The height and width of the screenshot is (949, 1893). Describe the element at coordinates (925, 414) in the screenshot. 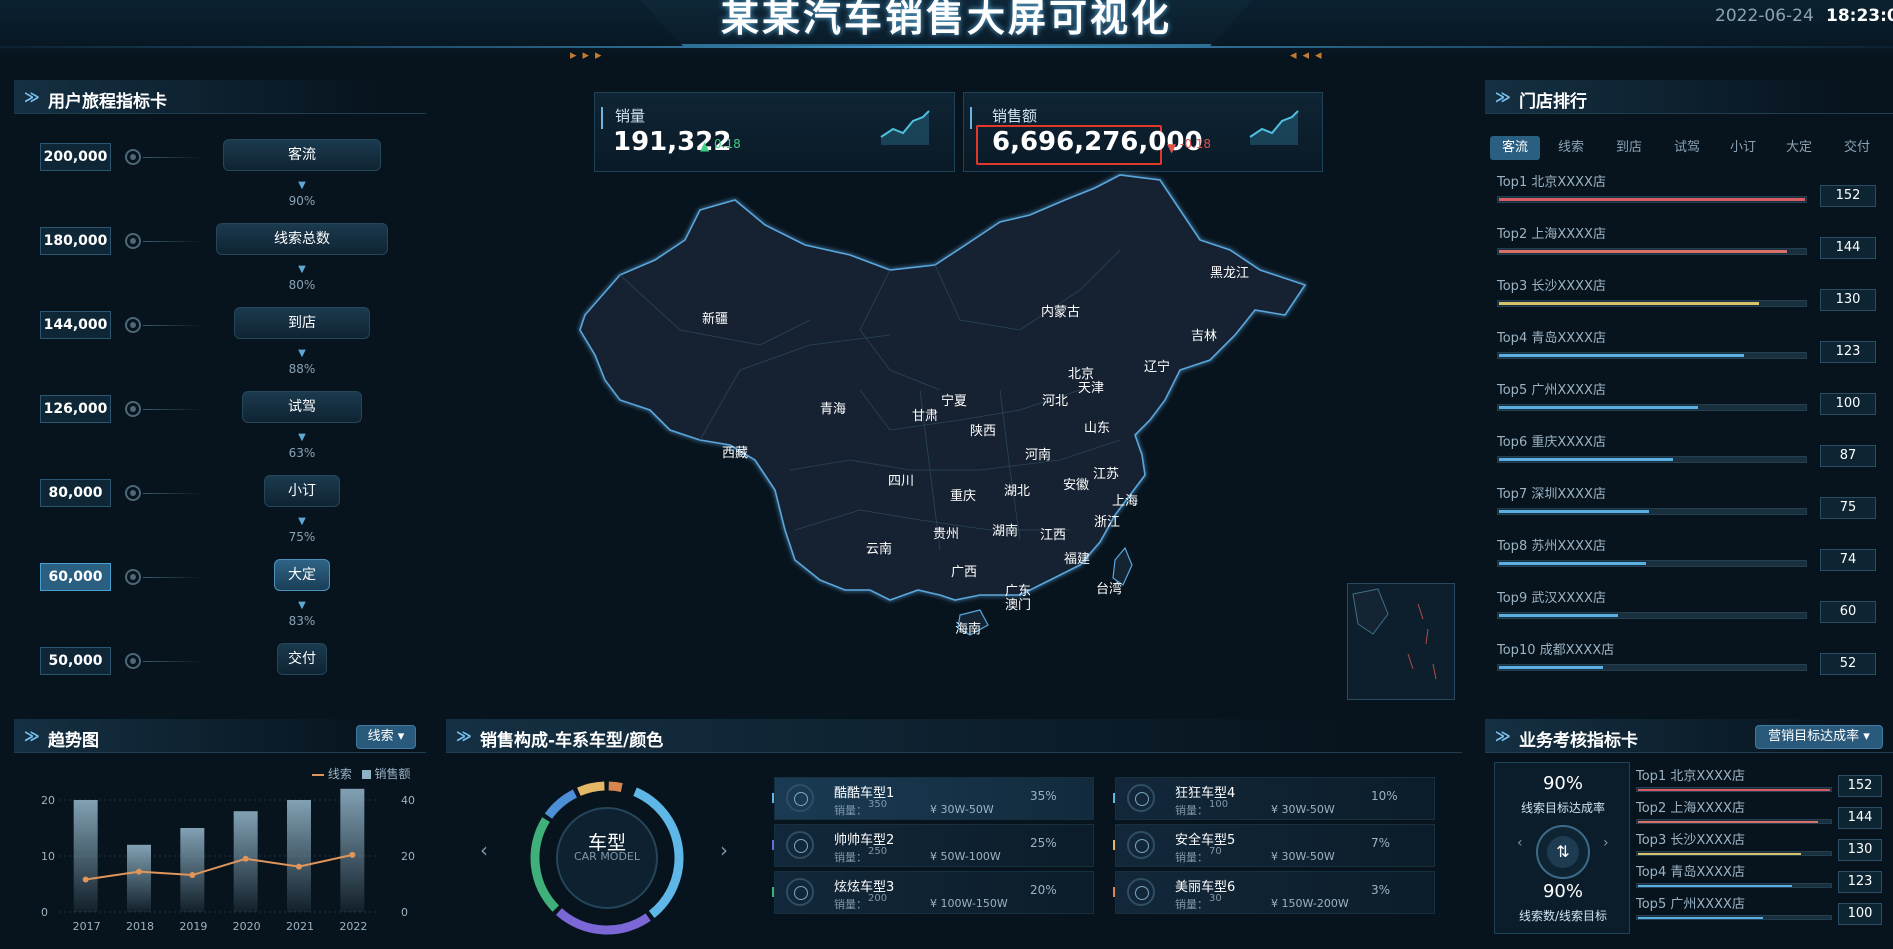

I see `province-label: 甘肃` at that location.